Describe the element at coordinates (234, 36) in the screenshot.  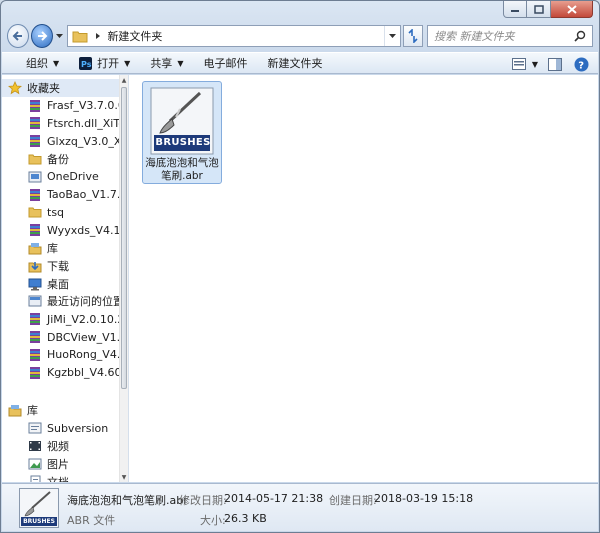
I see `address-bar: 新建文件夹` at that location.